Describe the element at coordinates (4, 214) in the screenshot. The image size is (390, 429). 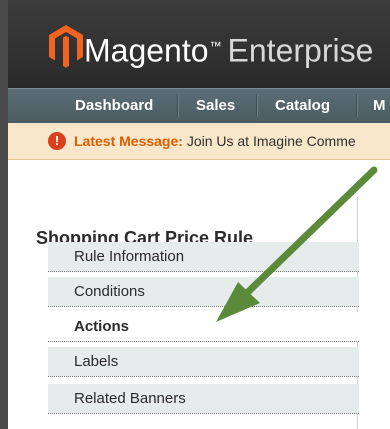
I see `window-frame` at that location.